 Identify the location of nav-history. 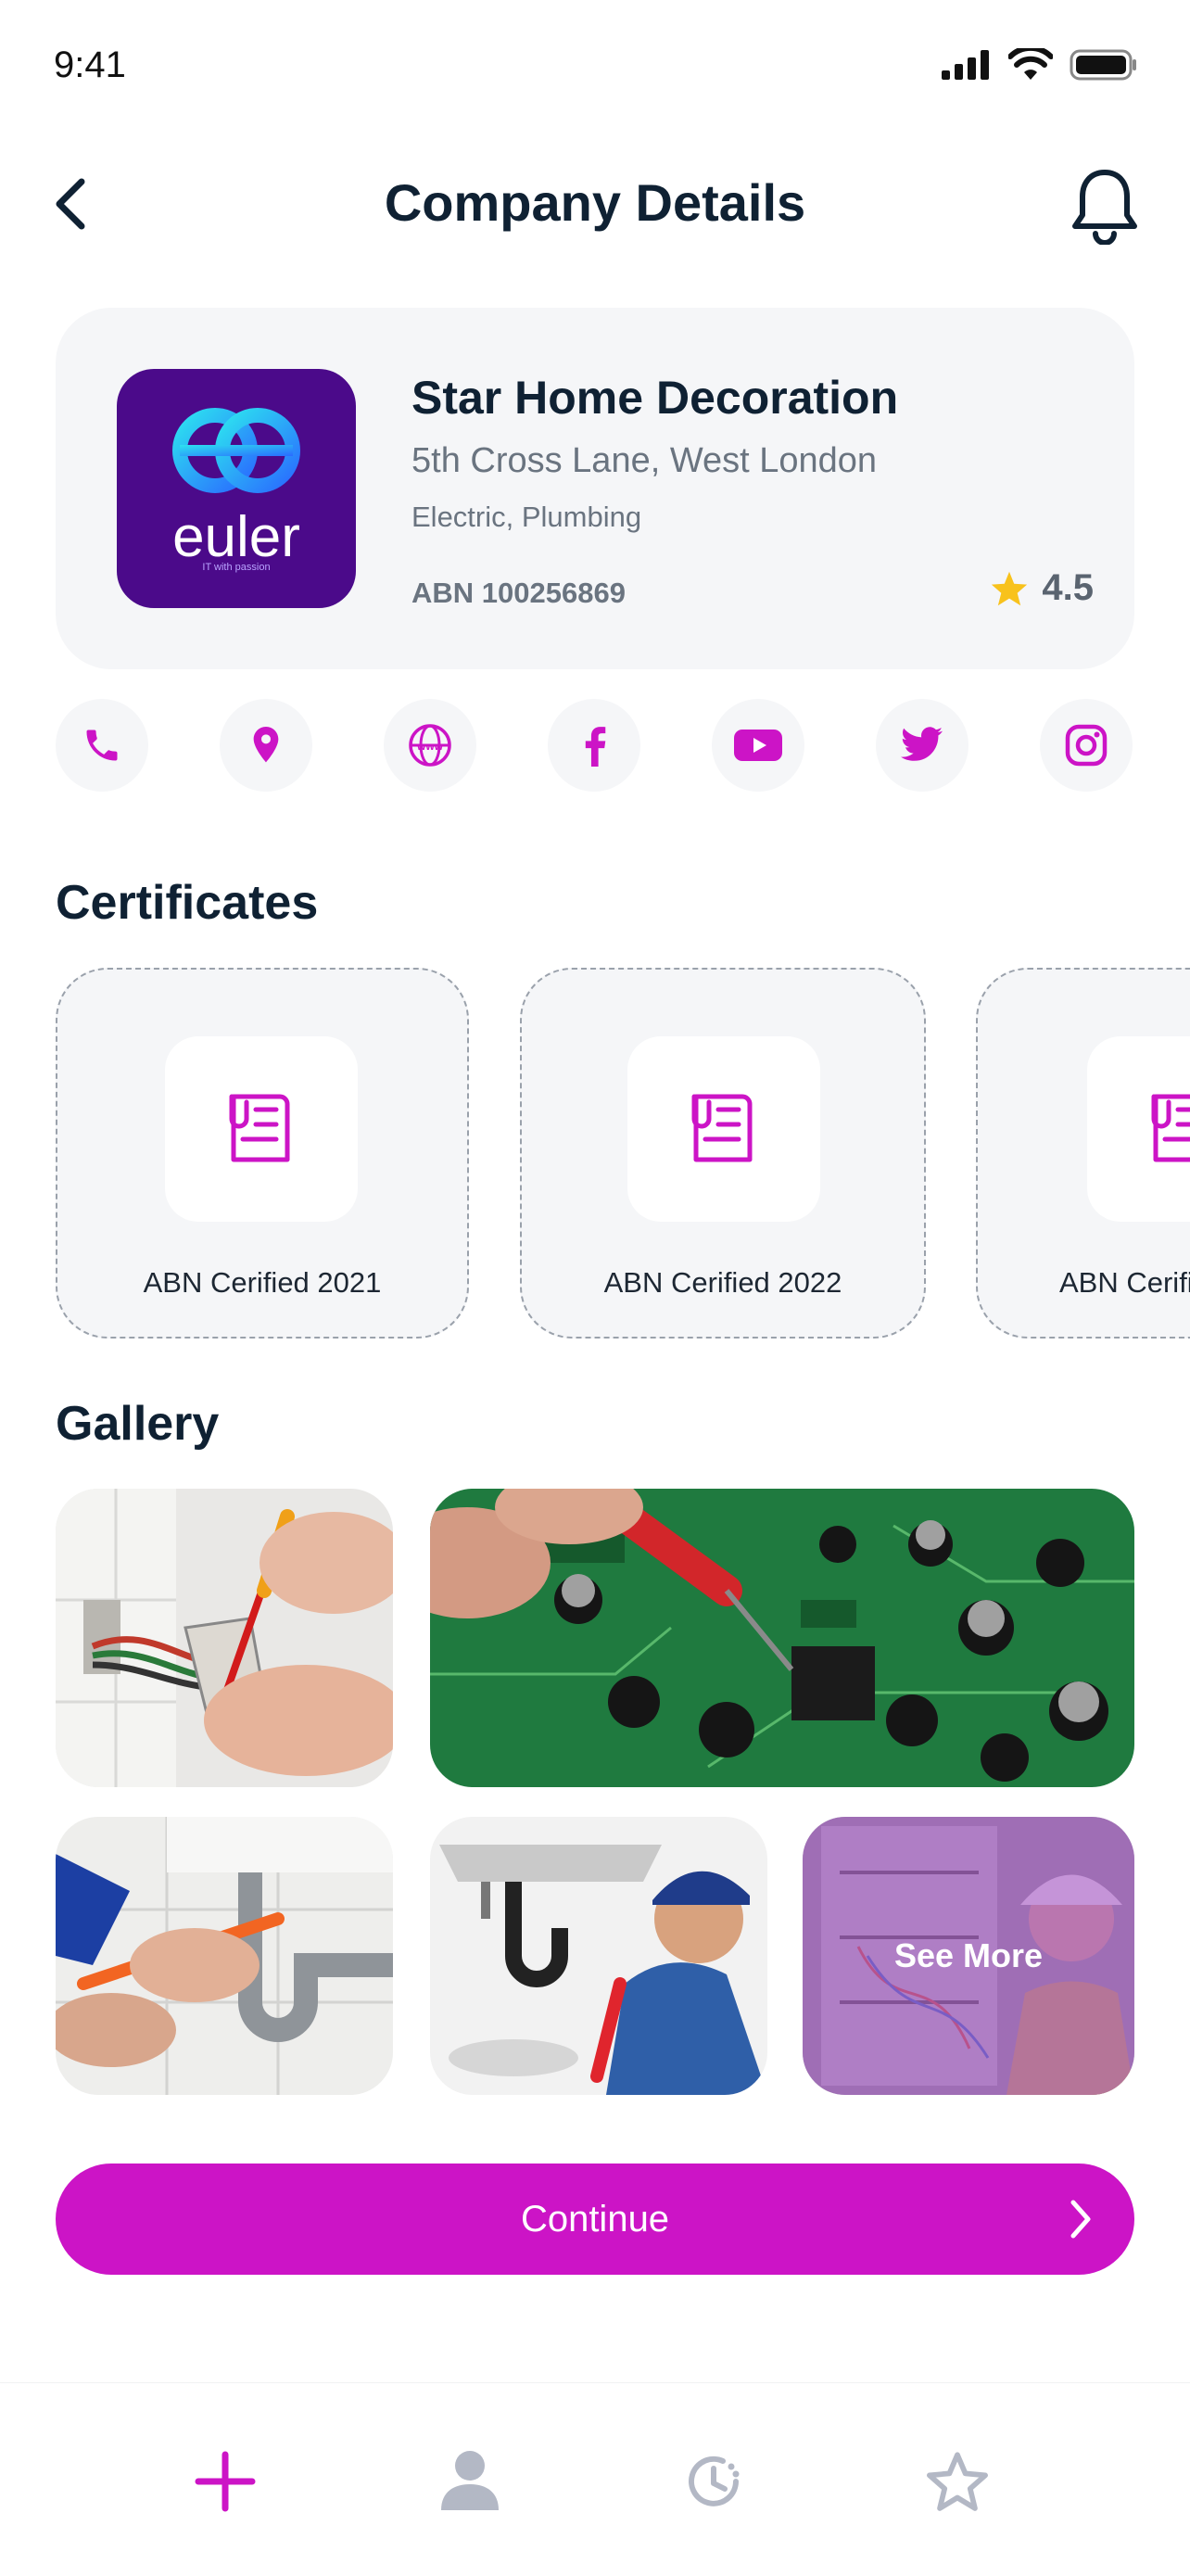
(714, 2481).